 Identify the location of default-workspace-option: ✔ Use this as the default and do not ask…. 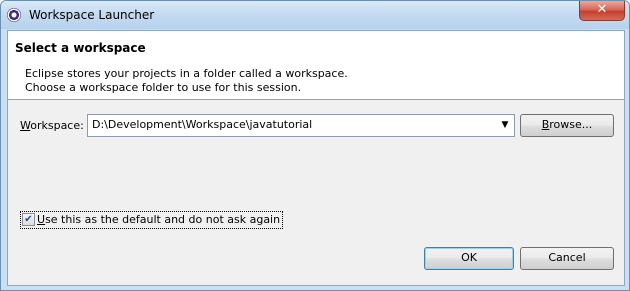
(152, 220).